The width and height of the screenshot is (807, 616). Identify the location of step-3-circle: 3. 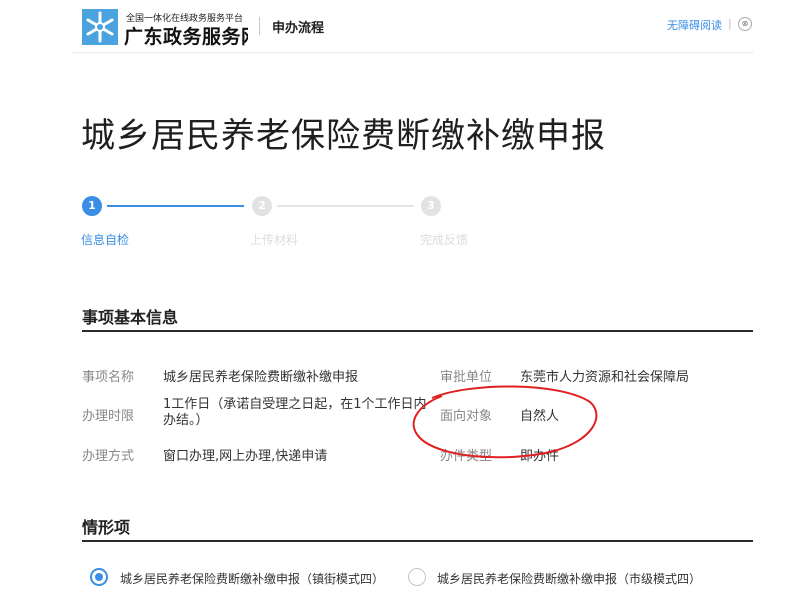
(431, 206).